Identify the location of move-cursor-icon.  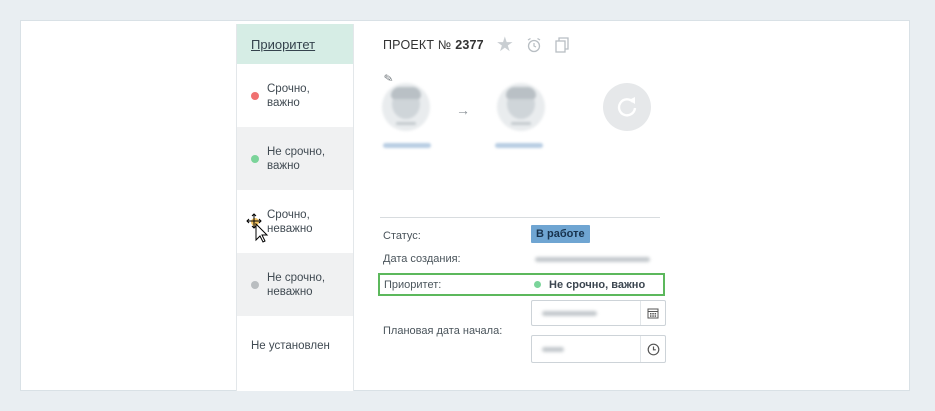
(257, 228).